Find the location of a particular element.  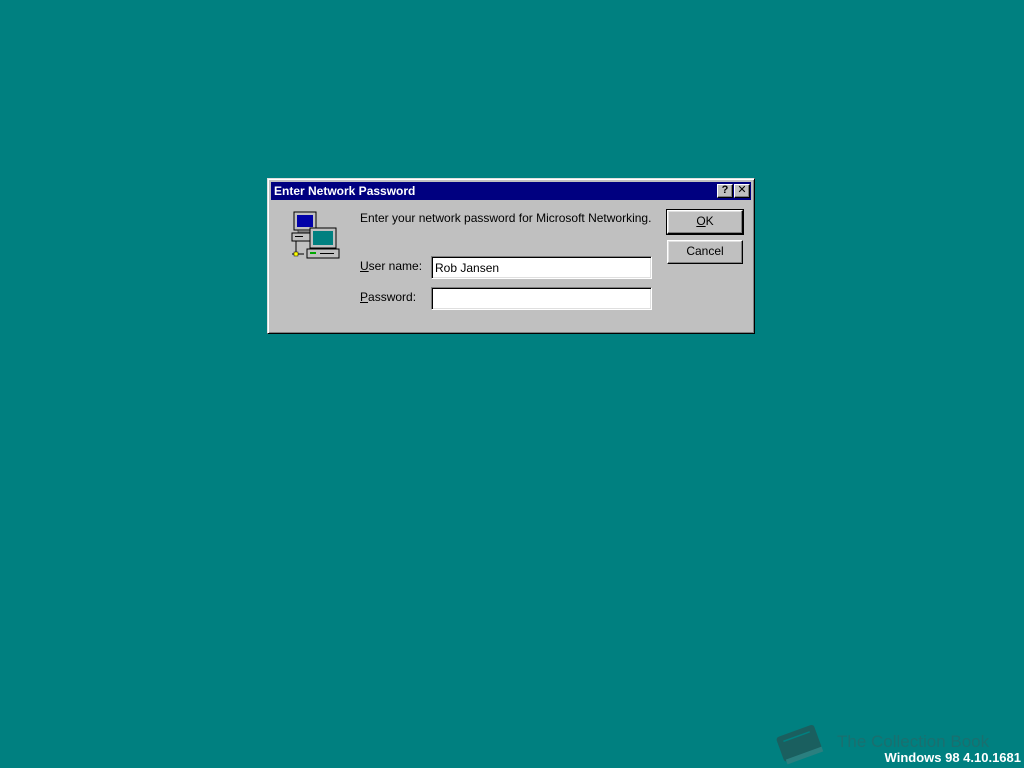

close-button: ✕ is located at coordinates (742, 191).